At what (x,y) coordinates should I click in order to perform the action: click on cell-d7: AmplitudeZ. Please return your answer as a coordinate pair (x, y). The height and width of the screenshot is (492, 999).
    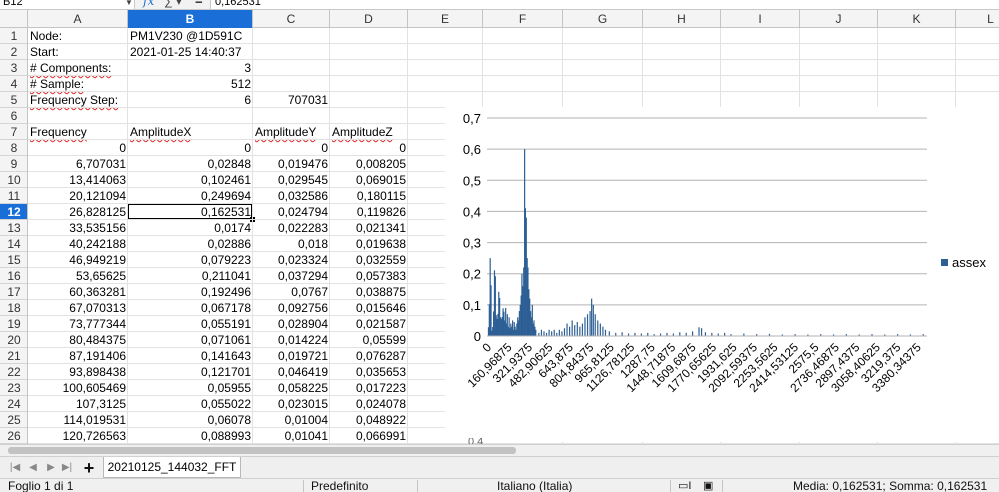
    Looking at the image, I should click on (369, 132).